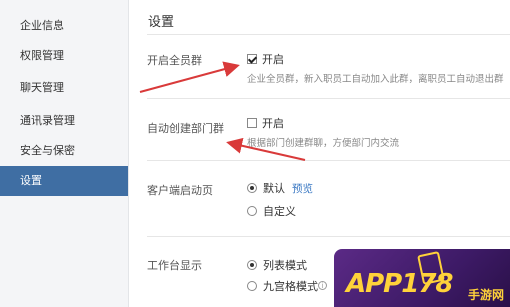 The width and height of the screenshot is (510, 307). What do you see at coordinates (485, 295) in the screenshot?
I see `watermark-subtext: 手游网` at bounding box center [485, 295].